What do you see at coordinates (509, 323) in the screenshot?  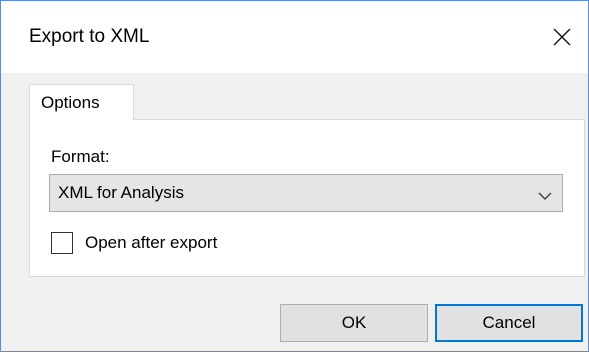 I see `cancel-button: Cancel` at bounding box center [509, 323].